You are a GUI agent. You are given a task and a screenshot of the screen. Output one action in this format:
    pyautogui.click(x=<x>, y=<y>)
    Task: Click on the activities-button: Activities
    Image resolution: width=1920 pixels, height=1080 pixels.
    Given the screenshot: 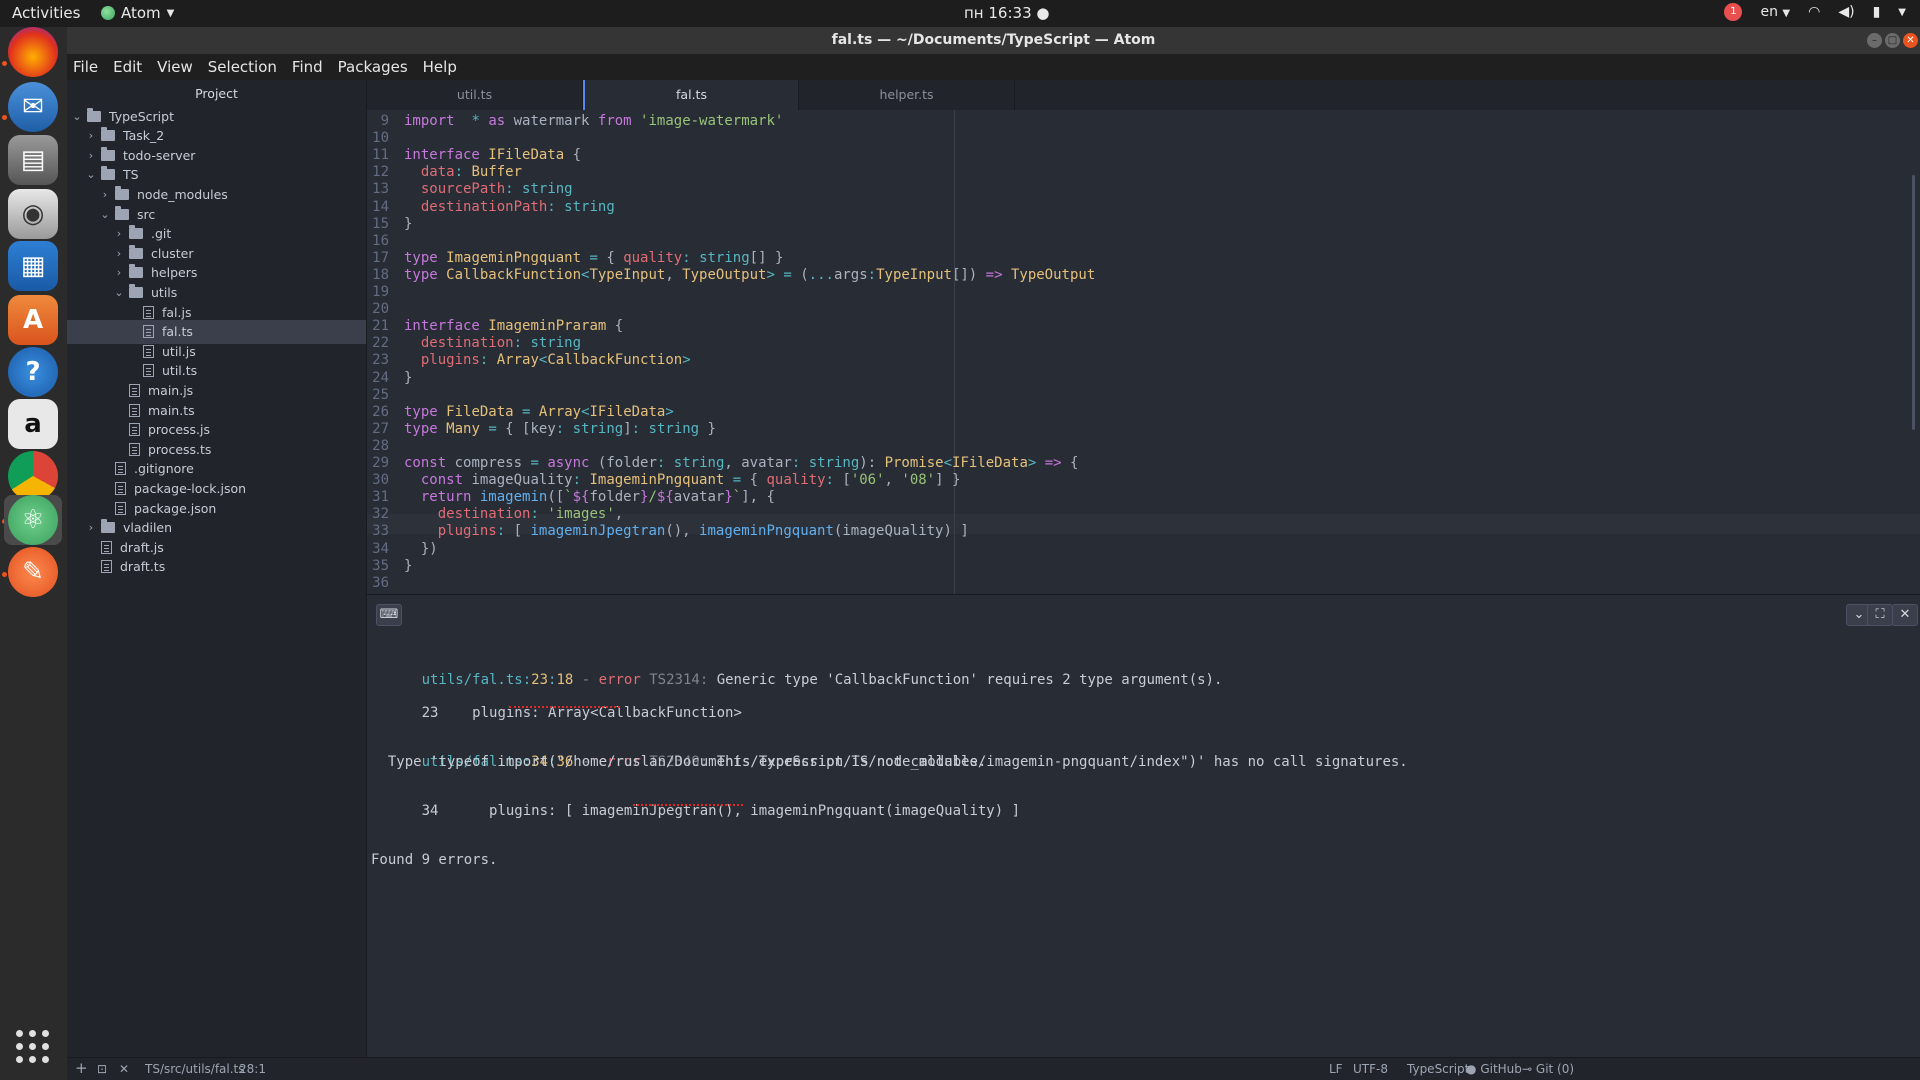 What is the action you would take?
    pyautogui.click(x=46, y=13)
    